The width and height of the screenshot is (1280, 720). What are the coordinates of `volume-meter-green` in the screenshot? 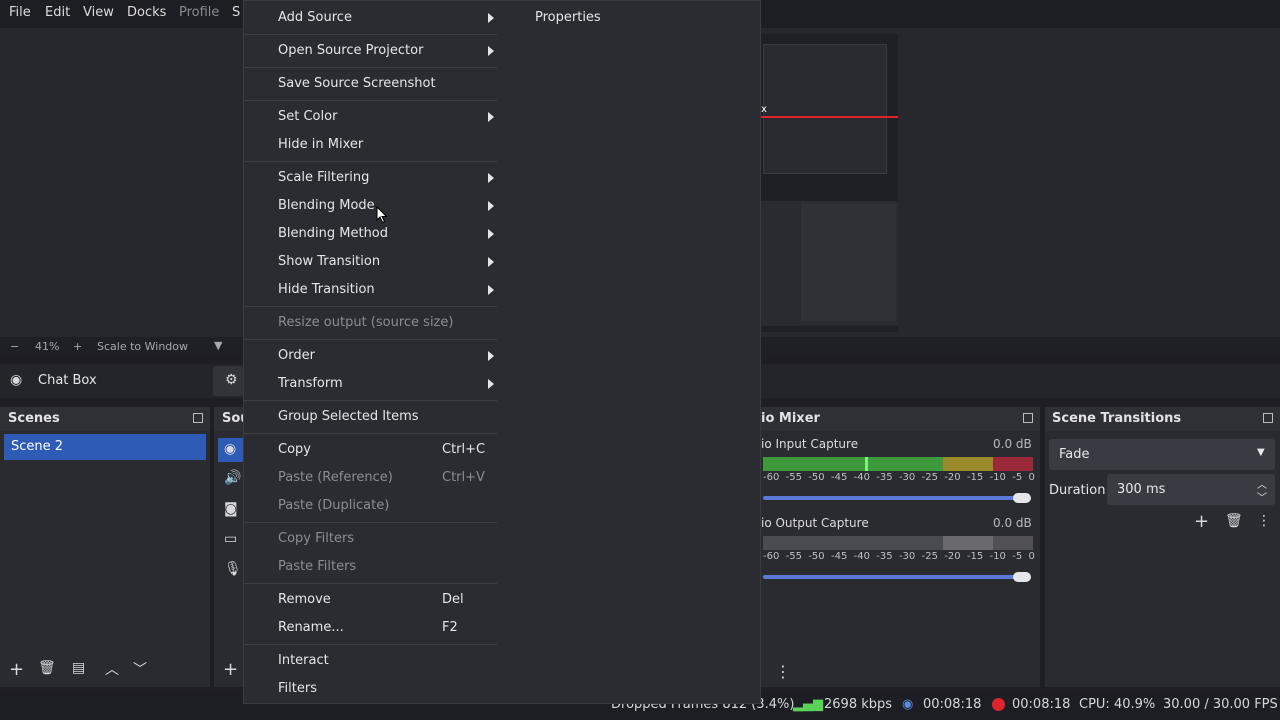 It's located at (853, 464).